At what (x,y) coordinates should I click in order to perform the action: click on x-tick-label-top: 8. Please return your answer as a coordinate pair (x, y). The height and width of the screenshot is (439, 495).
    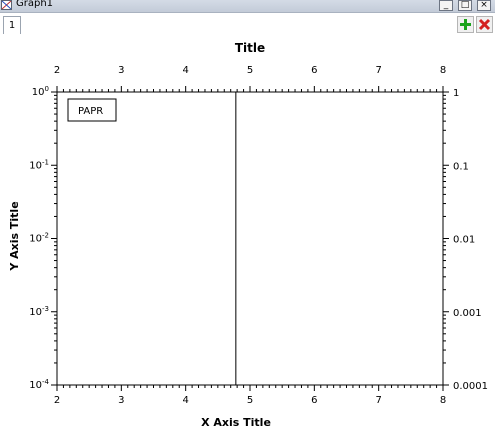
    Looking at the image, I should click on (443, 70).